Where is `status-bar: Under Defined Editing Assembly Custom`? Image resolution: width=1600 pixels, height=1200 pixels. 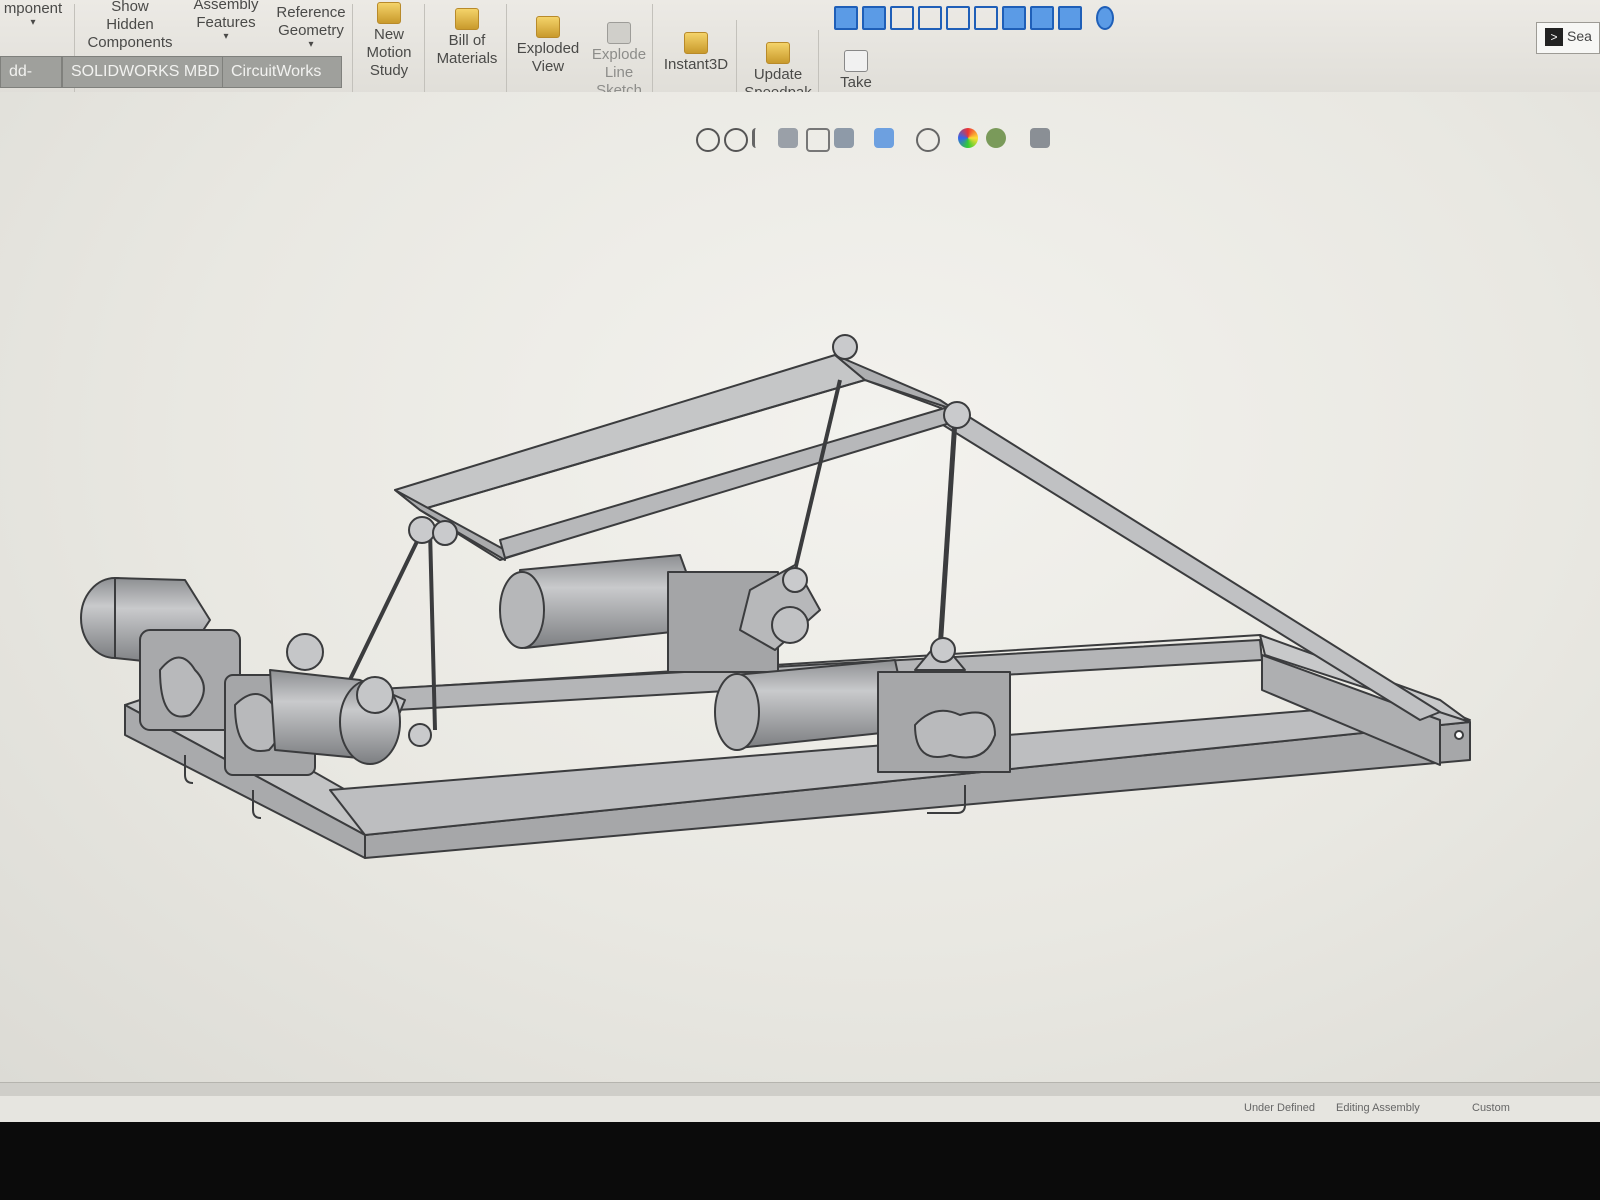
status-bar: Under Defined Editing Assembly Custom is located at coordinates (800, 1109).